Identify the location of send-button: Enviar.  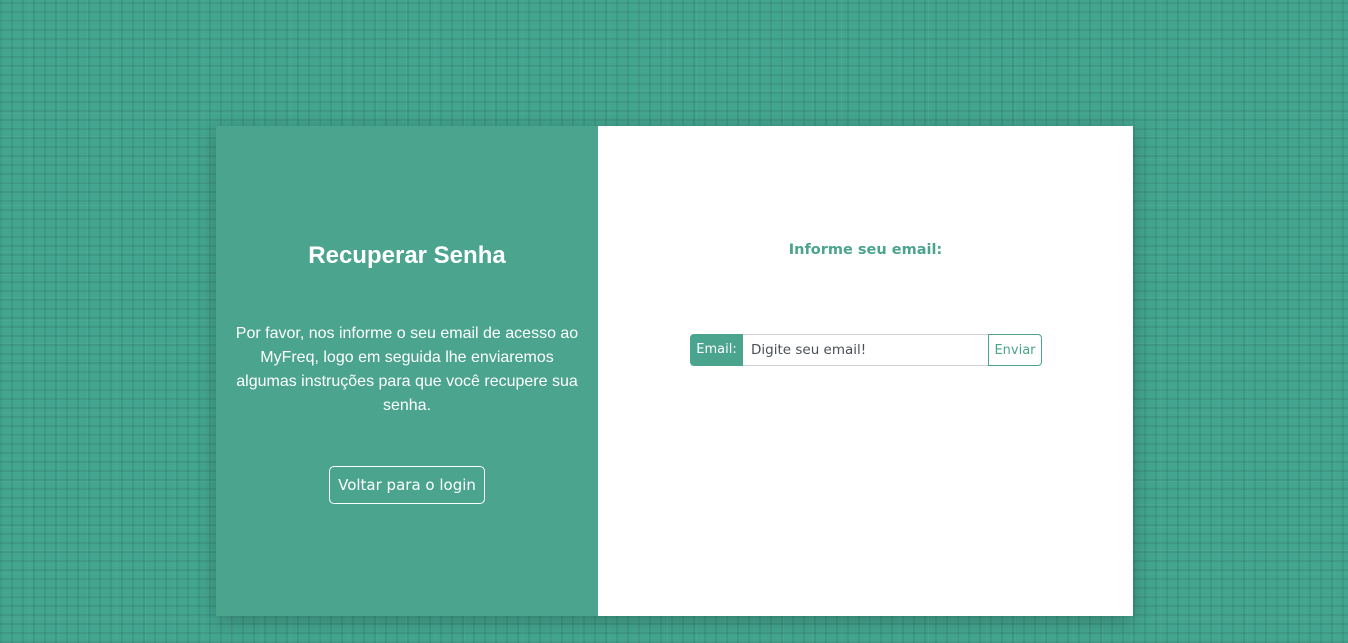
(1015, 350).